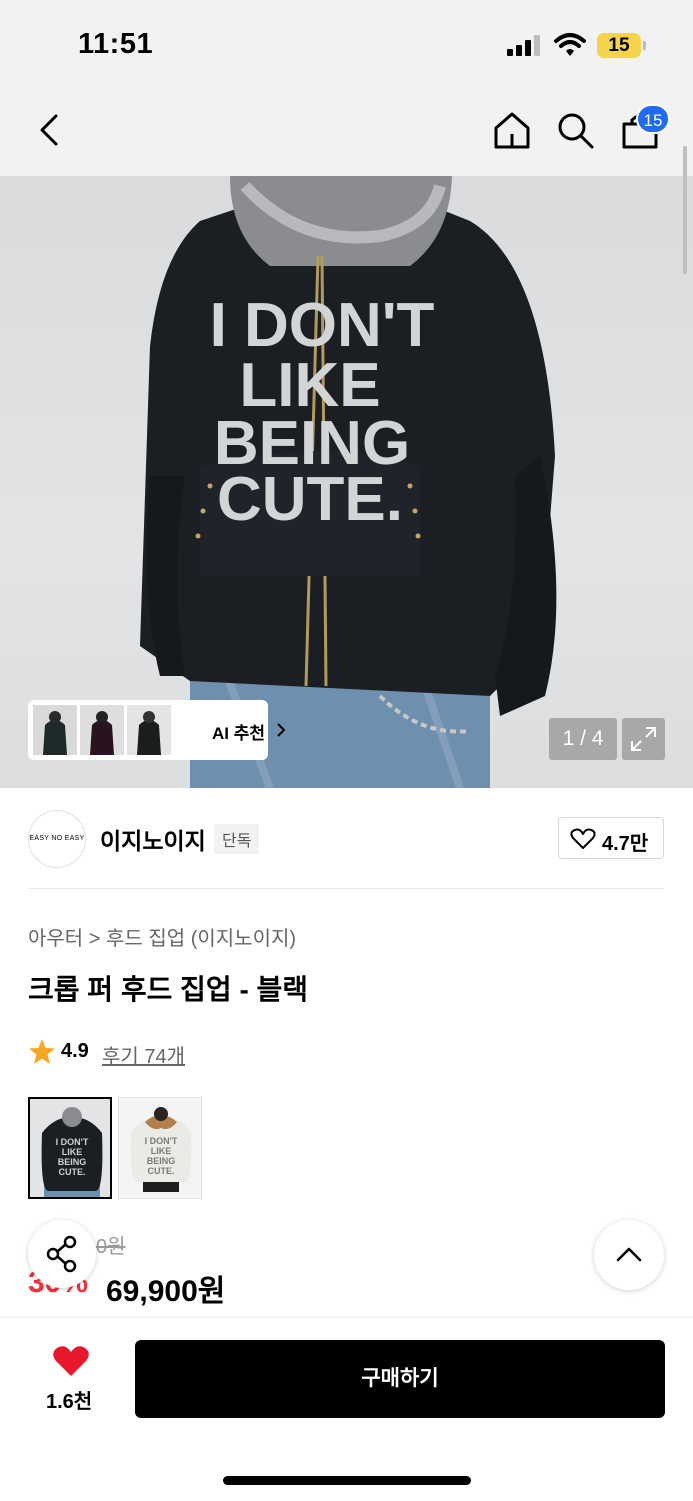  Describe the element at coordinates (75, 1051) in the screenshot. I see `rating-value: 4.9` at that location.